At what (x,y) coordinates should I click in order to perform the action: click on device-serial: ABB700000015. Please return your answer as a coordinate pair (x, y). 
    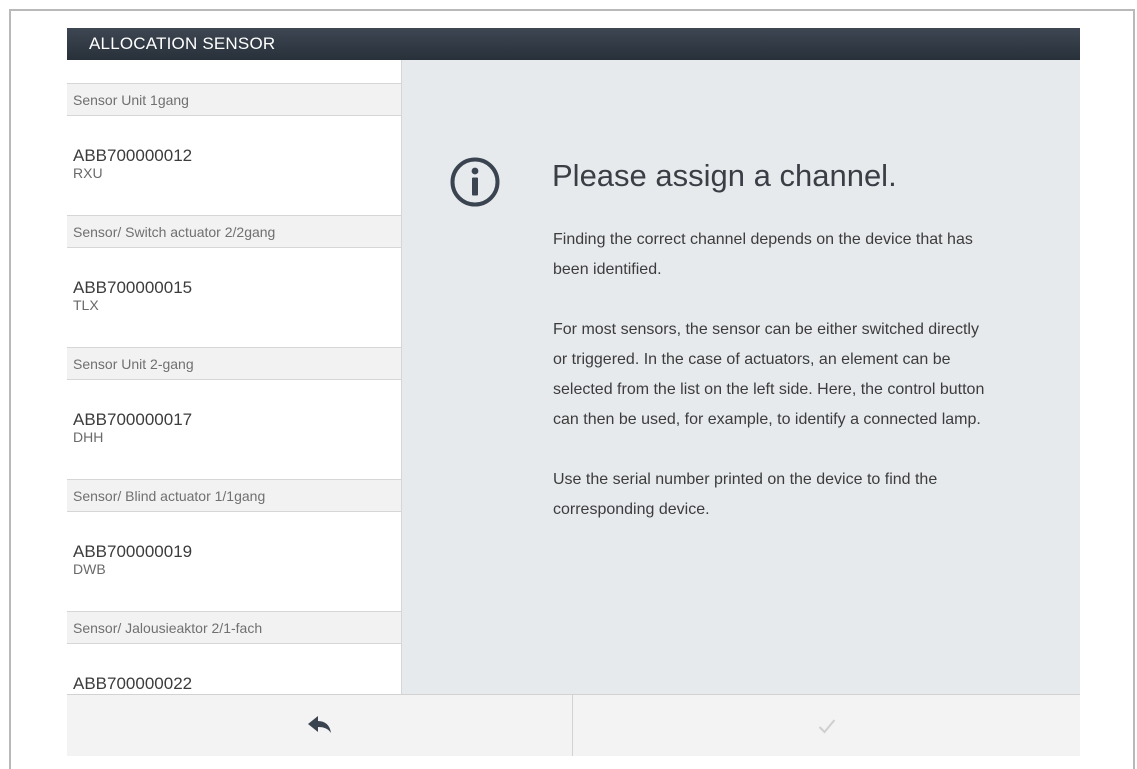
    Looking at the image, I should click on (133, 287).